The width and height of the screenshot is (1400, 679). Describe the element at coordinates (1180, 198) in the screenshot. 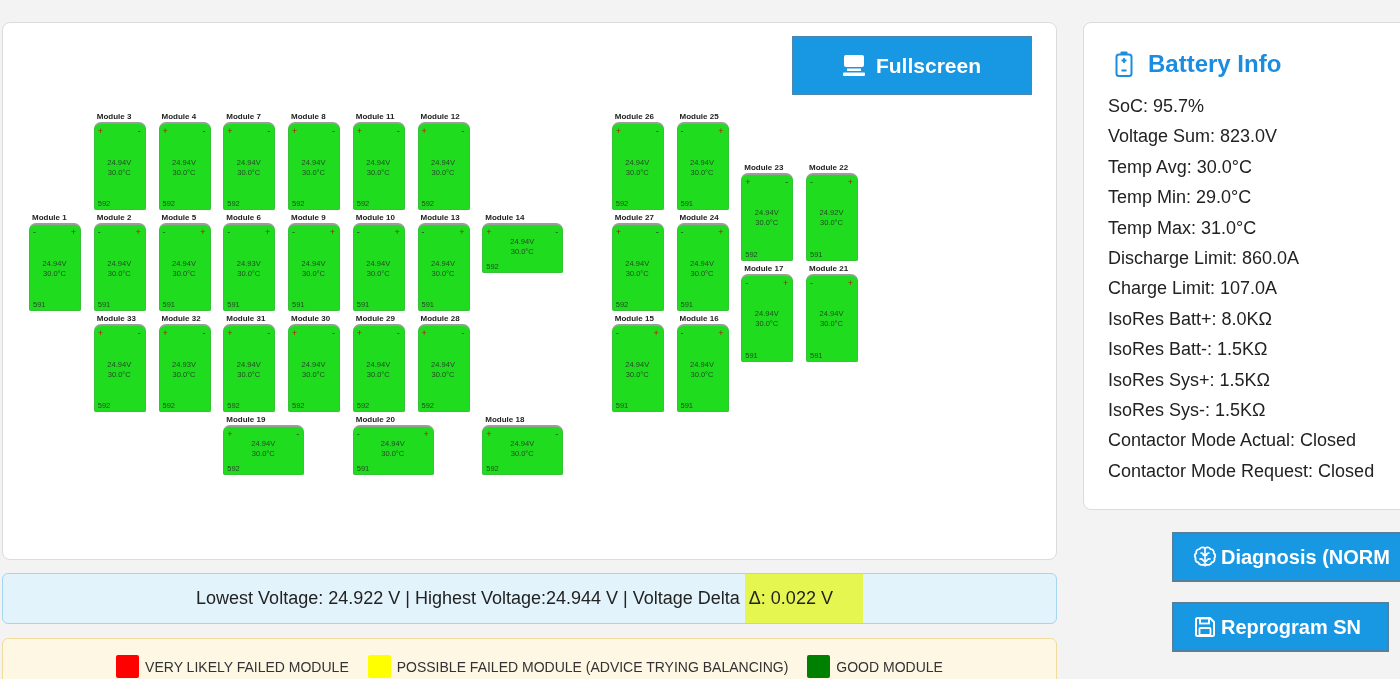

I see `info-line: Temp Min: 29.0°C` at that location.